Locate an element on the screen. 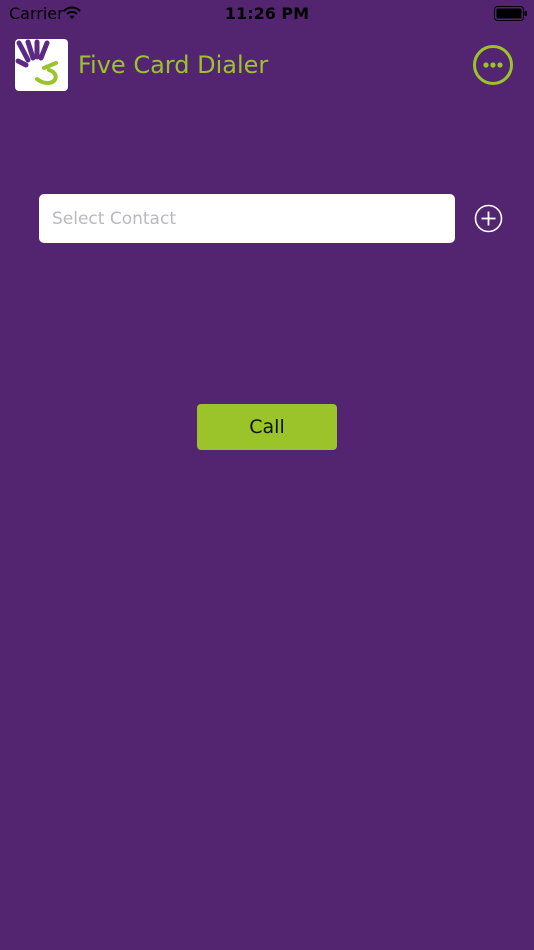 This screenshot has width=534, height=950. status-bar: Carrier 11:26 PM is located at coordinates (267, 14).